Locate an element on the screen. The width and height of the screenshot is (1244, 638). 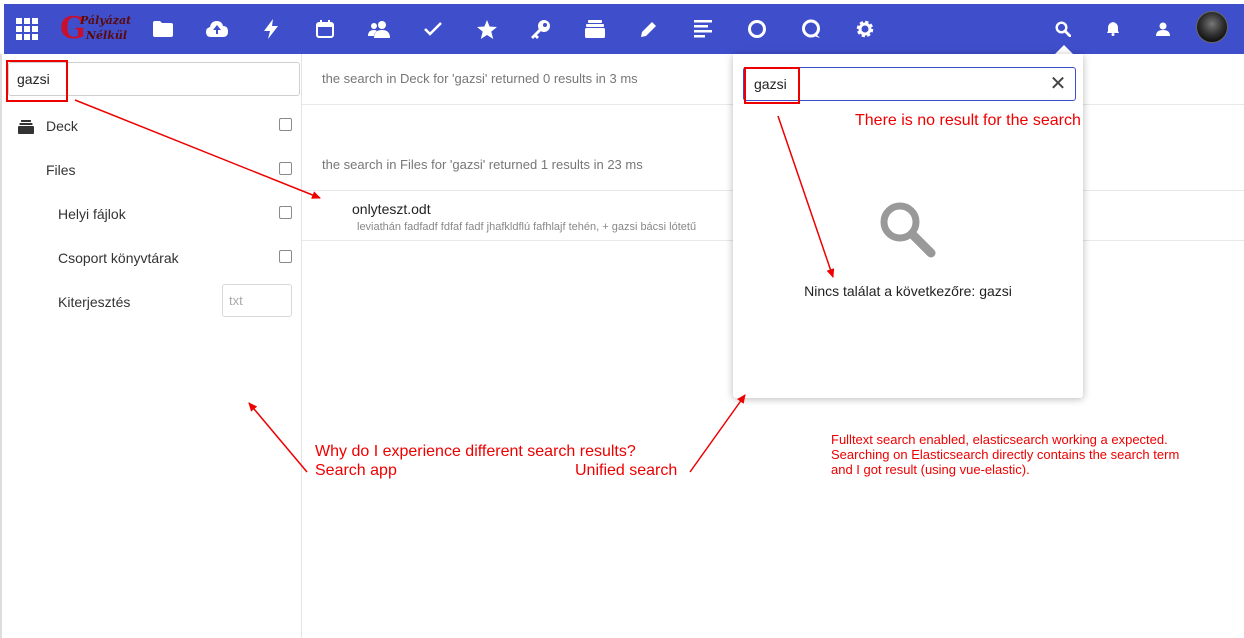
notes-icon is located at coordinates (703, 29).